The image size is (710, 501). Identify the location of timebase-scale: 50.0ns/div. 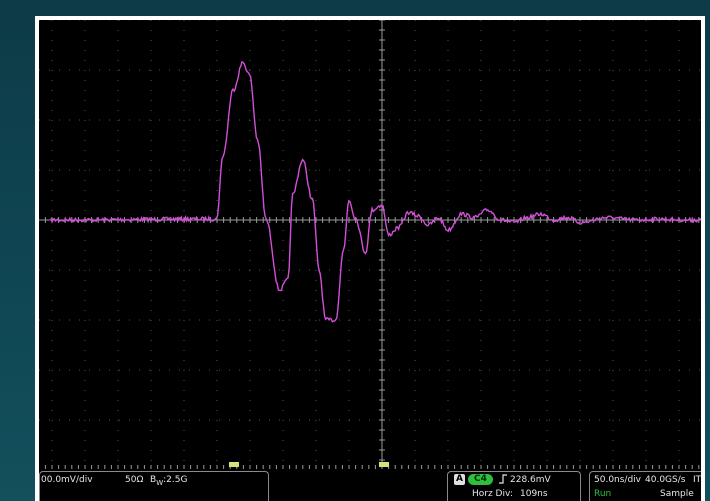
(618, 480).